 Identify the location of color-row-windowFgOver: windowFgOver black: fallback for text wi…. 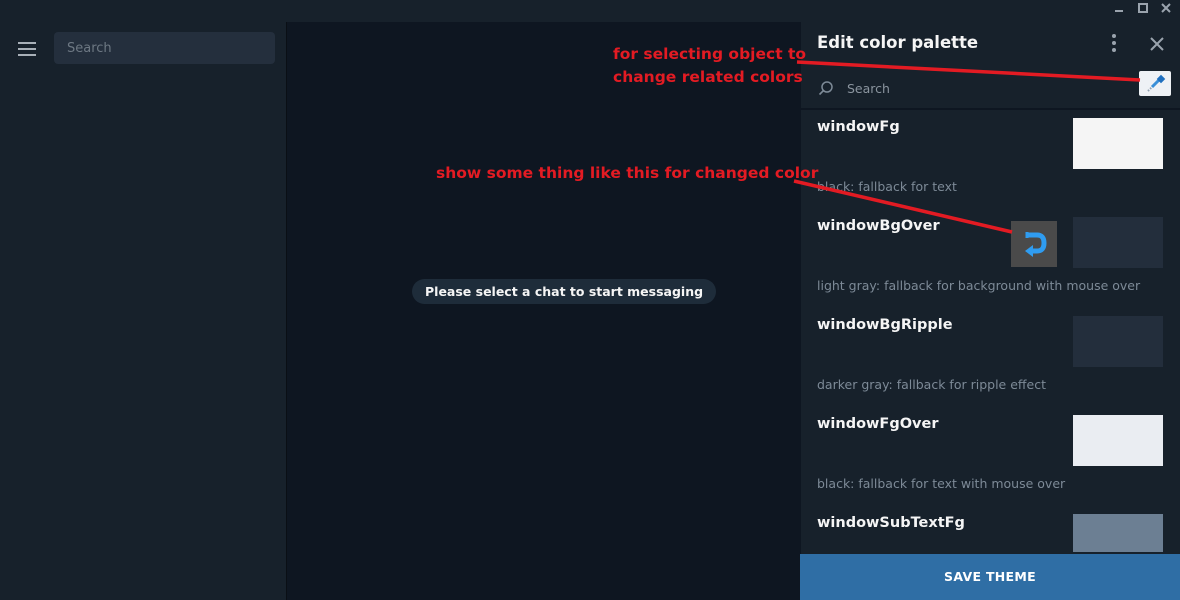
(990, 456).